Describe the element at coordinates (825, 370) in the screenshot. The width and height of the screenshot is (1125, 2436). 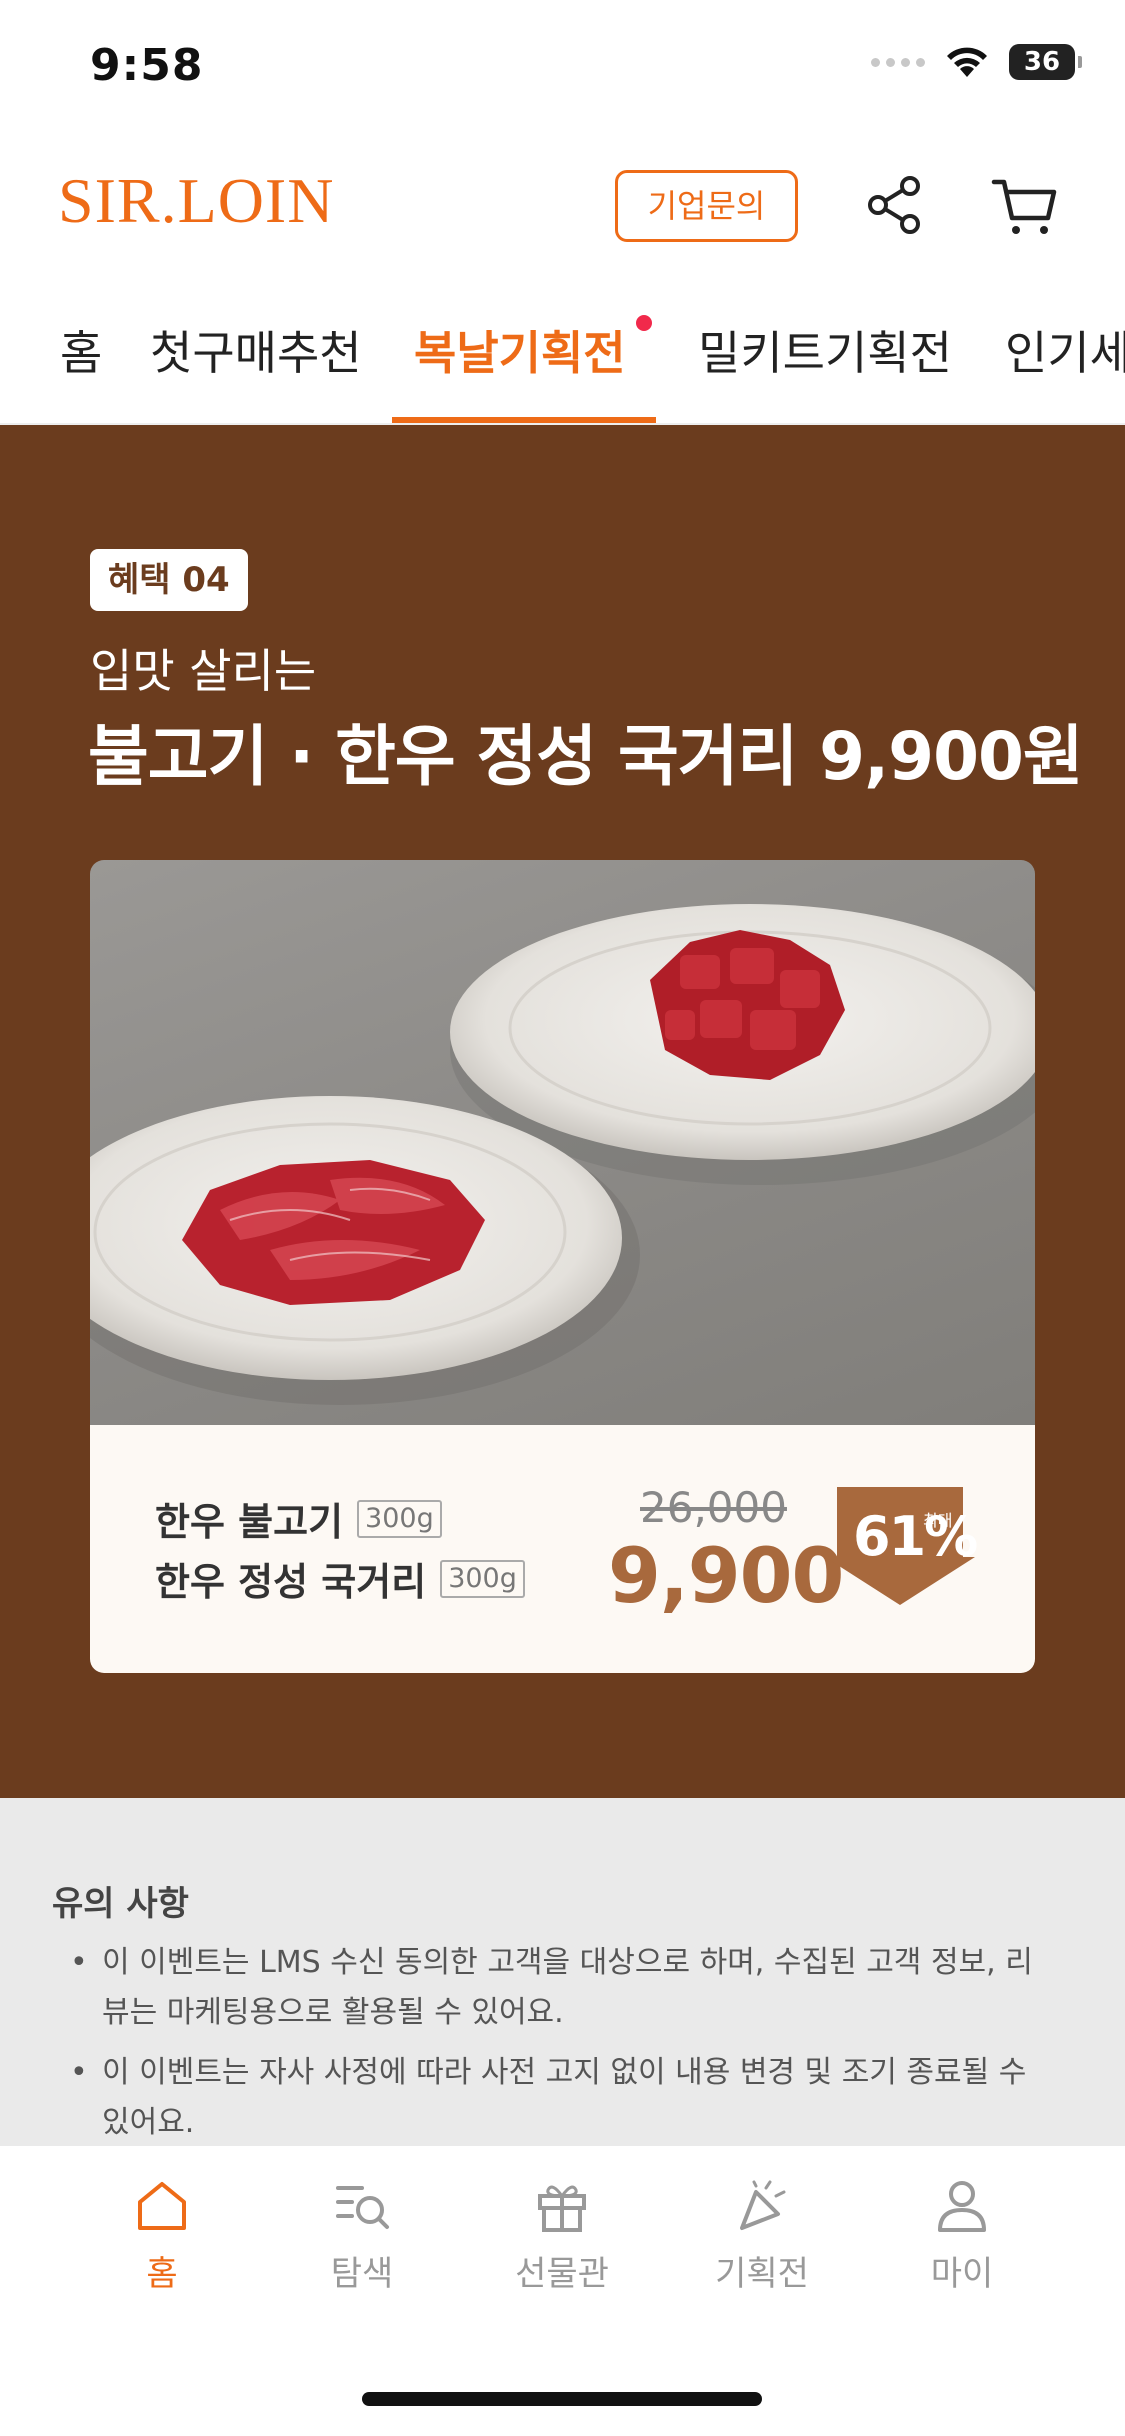
I see `tab-mealkit-promo: 밀키트기획전` at that location.